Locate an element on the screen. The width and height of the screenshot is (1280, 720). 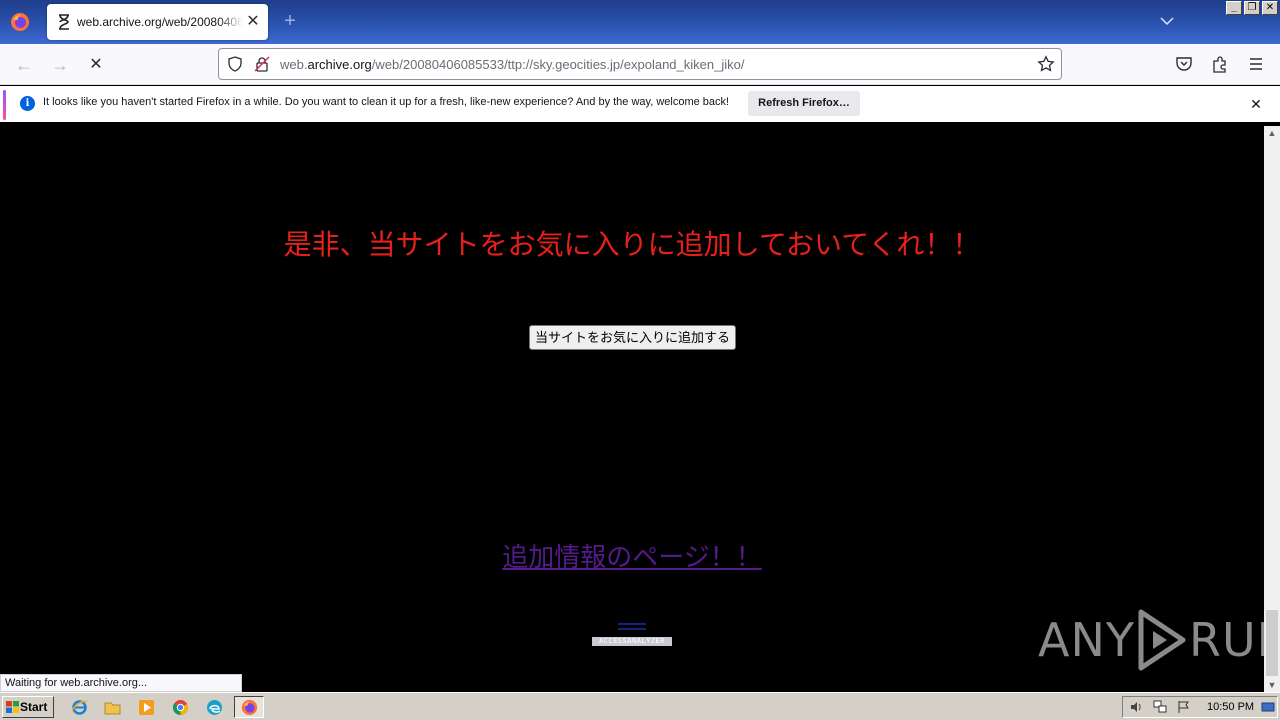
scroll-up-arrow-icon: ▲ is located at coordinates (1272, 133).